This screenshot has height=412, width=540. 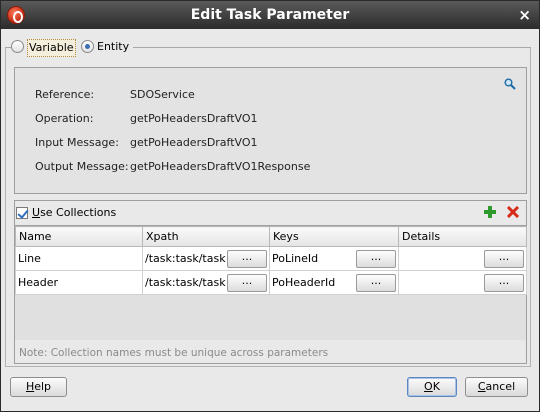 What do you see at coordinates (162, 94) in the screenshot?
I see `reference-value: SDOService` at bounding box center [162, 94].